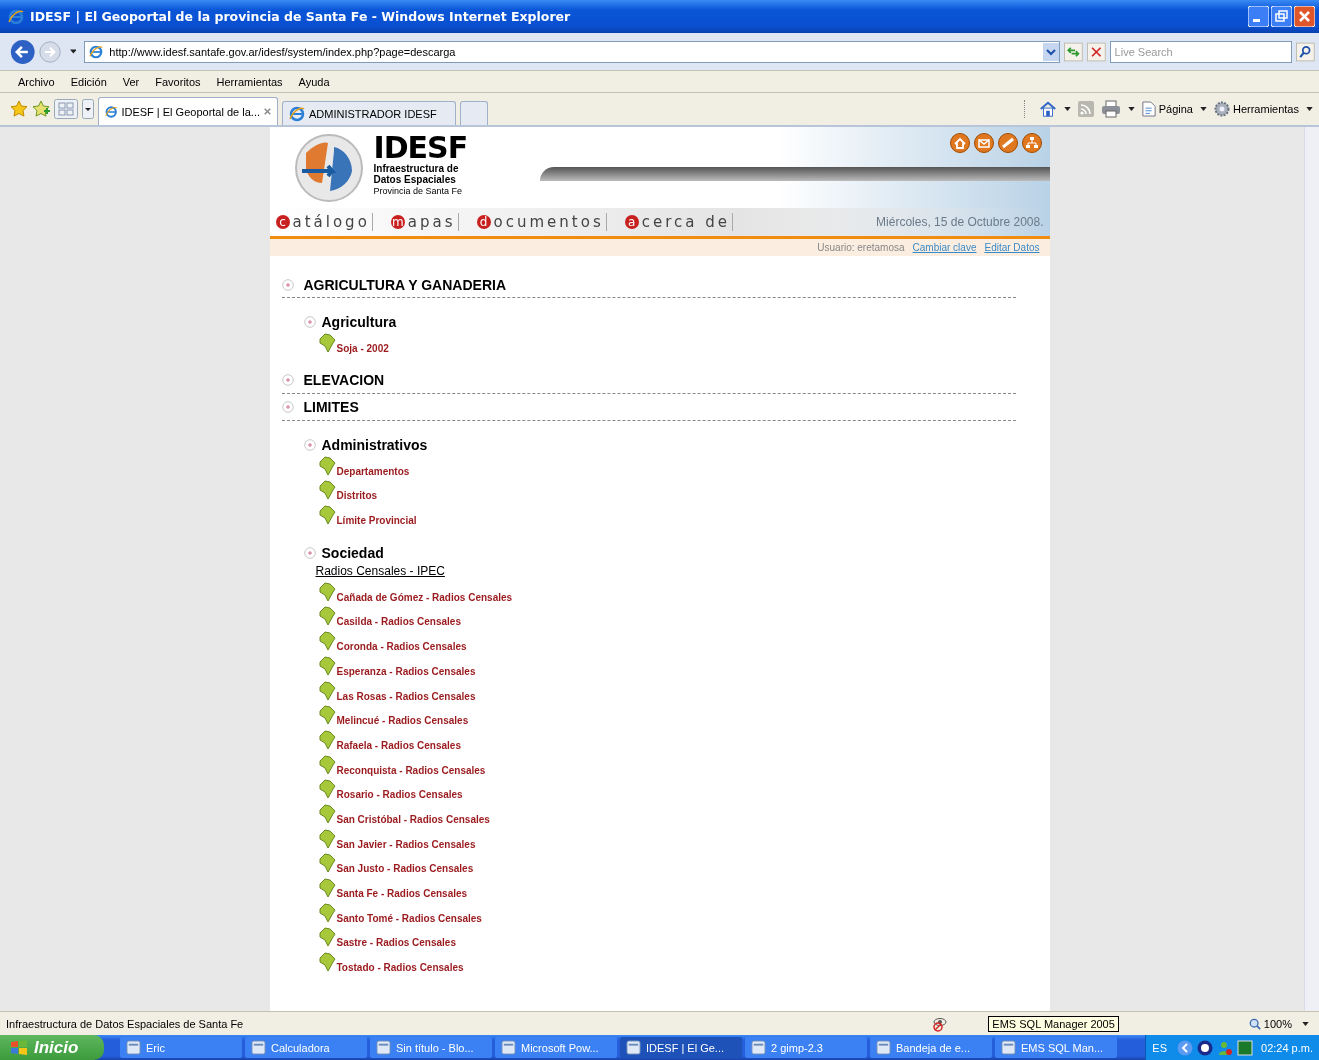 This screenshot has height=1060, width=1319. What do you see at coordinates (861, 247) in the screenshot?
I see `user-name: Usuario: eretamosa` at bounding box center [861, 247].